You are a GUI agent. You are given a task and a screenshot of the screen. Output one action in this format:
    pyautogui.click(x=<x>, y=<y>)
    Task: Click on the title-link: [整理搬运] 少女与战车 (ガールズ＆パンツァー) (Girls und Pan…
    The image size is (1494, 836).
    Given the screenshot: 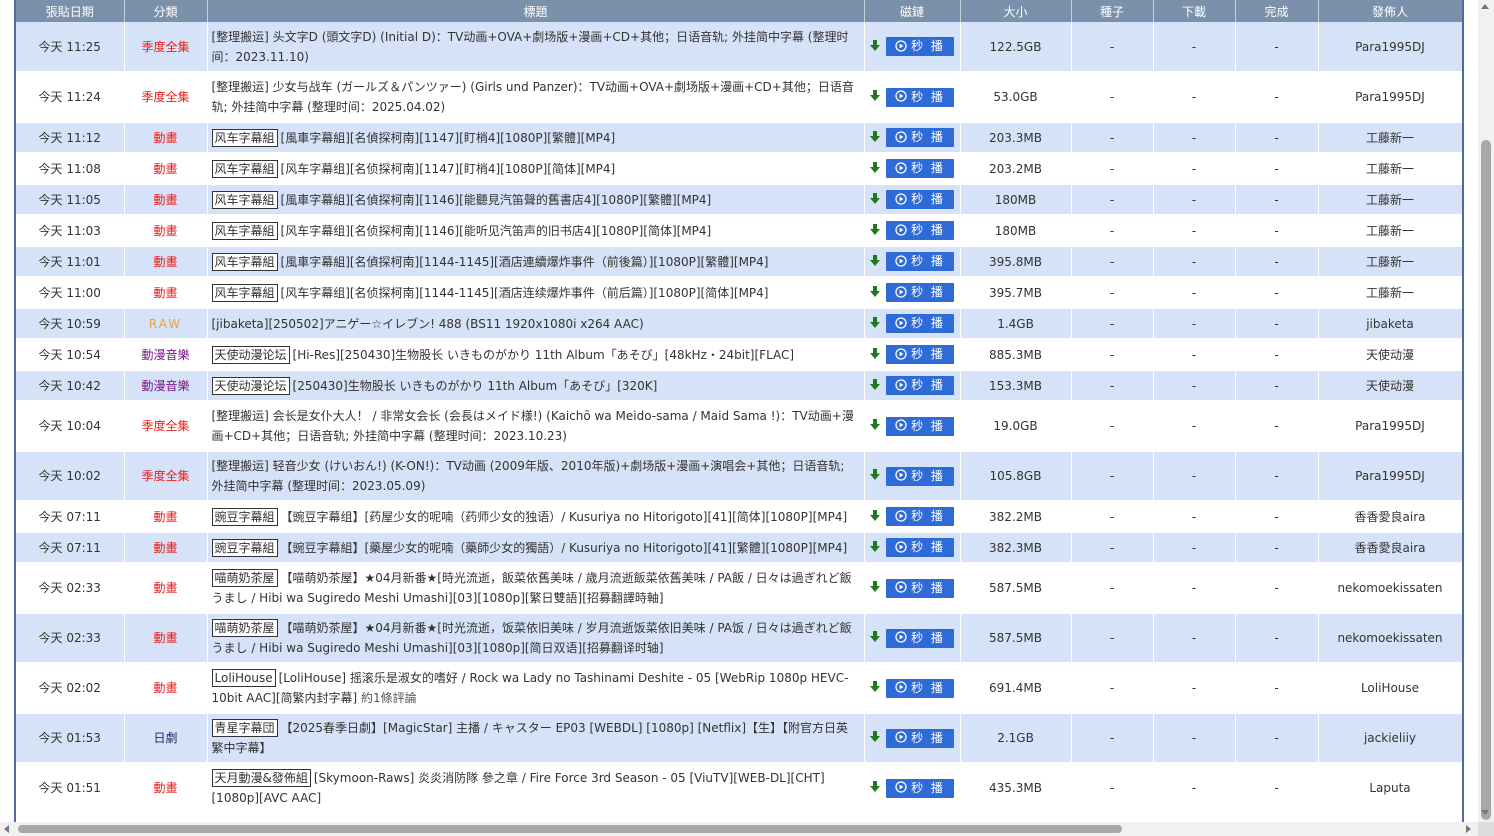 What is the action you would take?
    pyautogui.click(x=533, y=97)
    